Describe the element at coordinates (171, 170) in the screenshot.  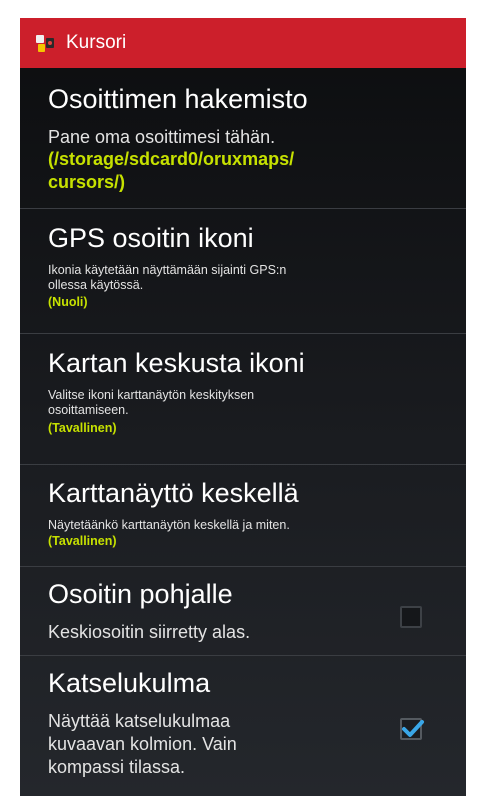
I see `pref-value: (/storage/sdcard0/oruxmaps/ cursors/)` at that location.